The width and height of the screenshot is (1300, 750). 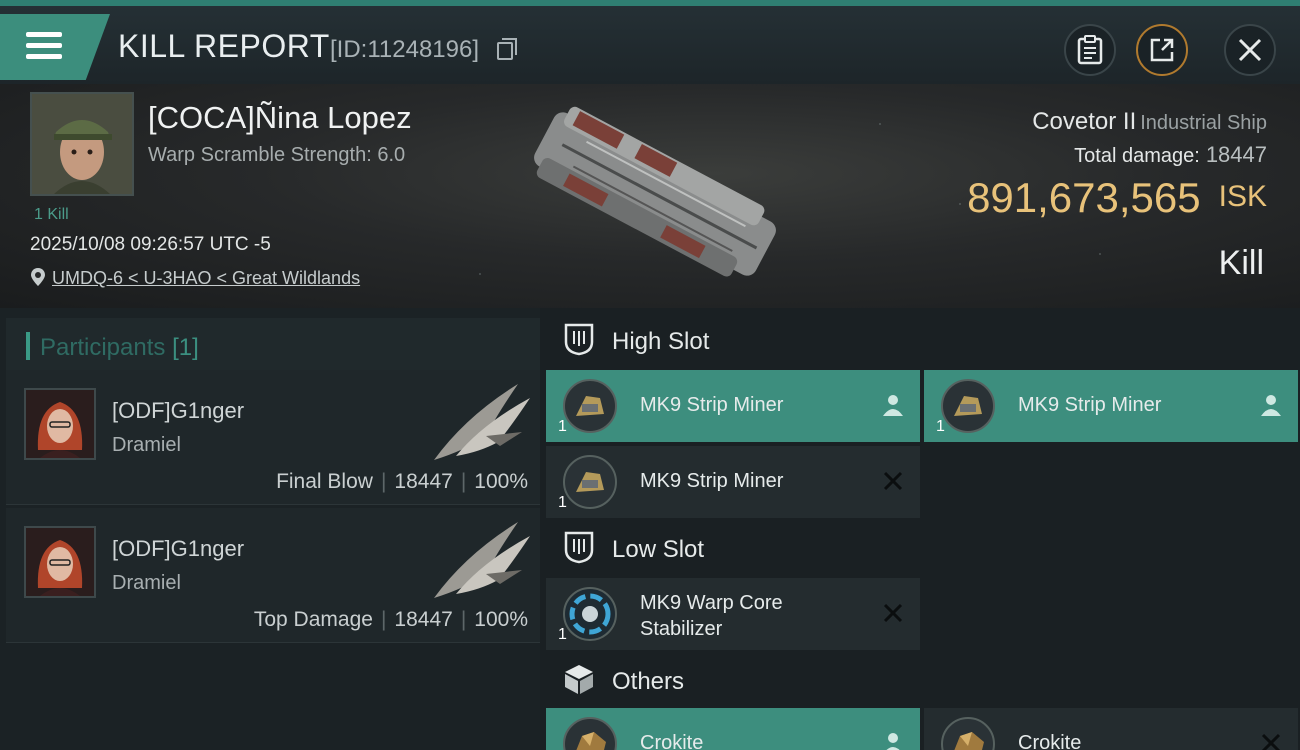 I want to click on warp-core-stabilizer-icon, so click(x=590, y=614).